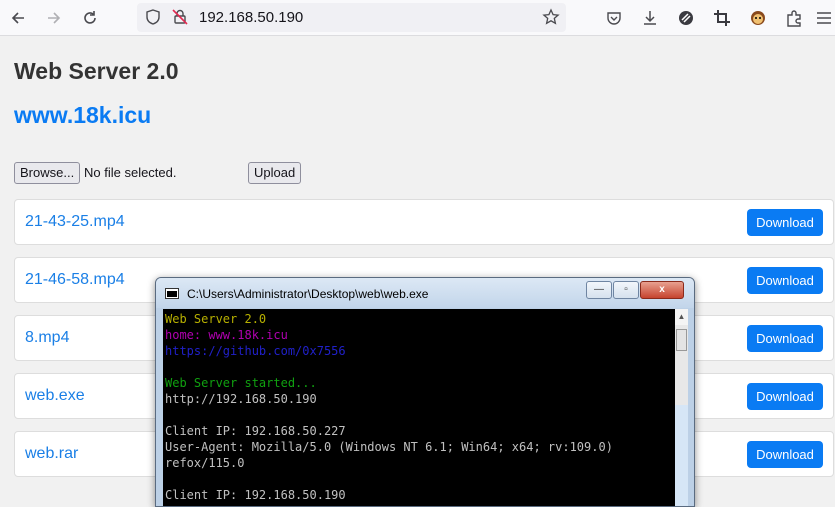  I want to click on crop-icon, so click(722, 18).